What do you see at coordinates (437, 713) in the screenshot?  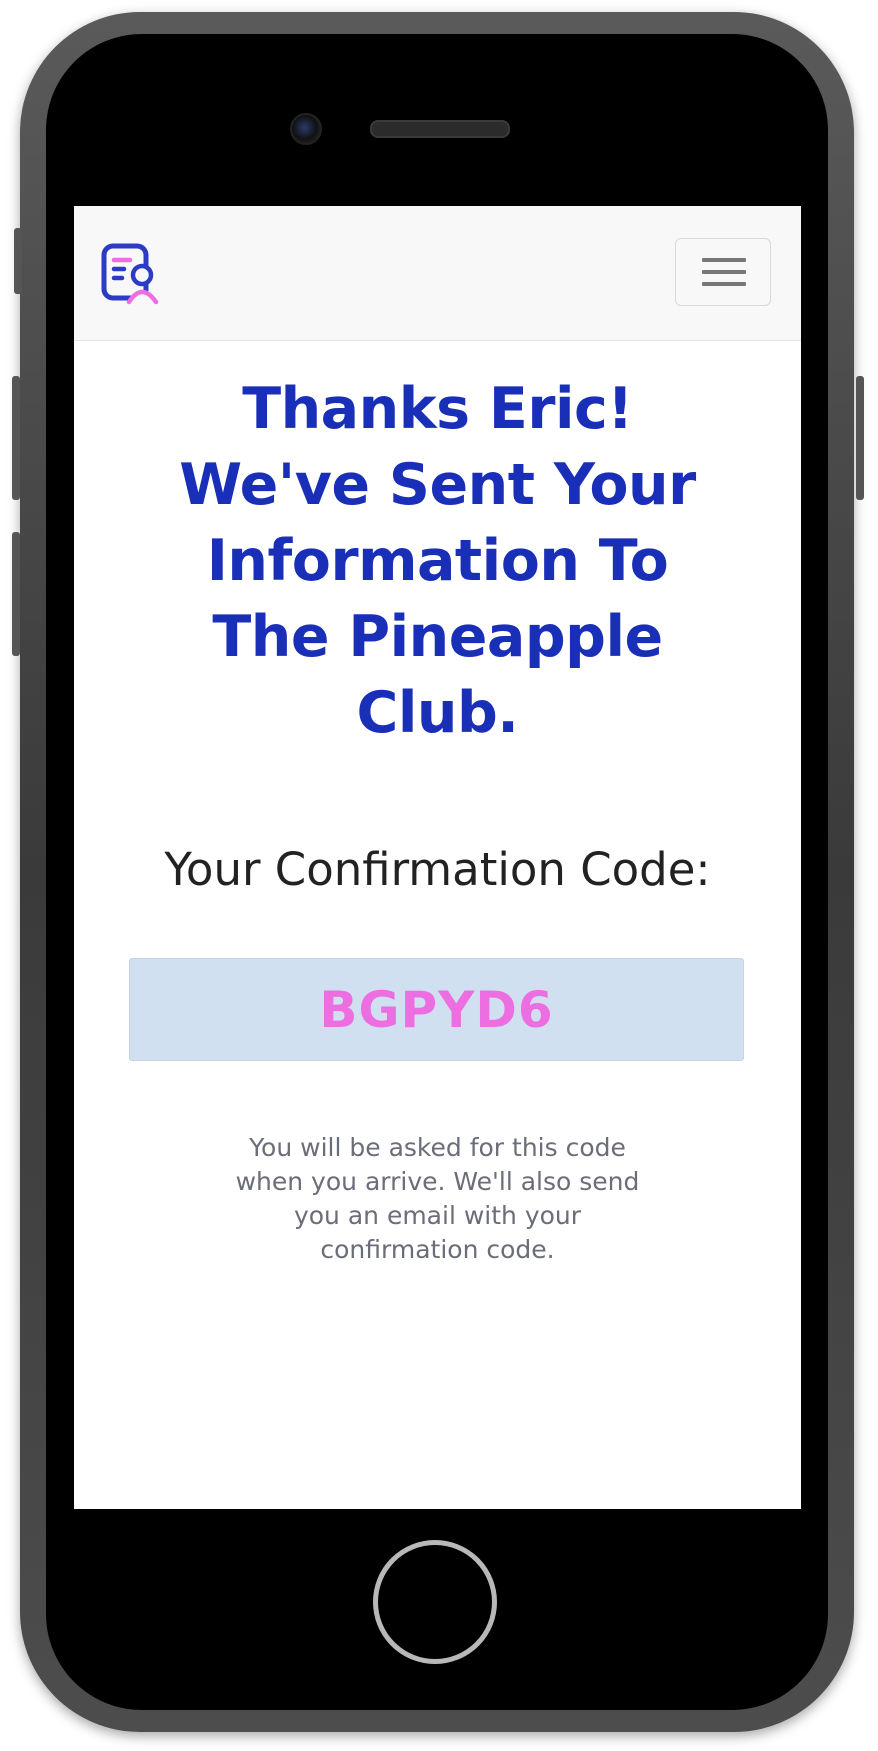 I see `headline-line: Club.` at bounding box center [437, 713].